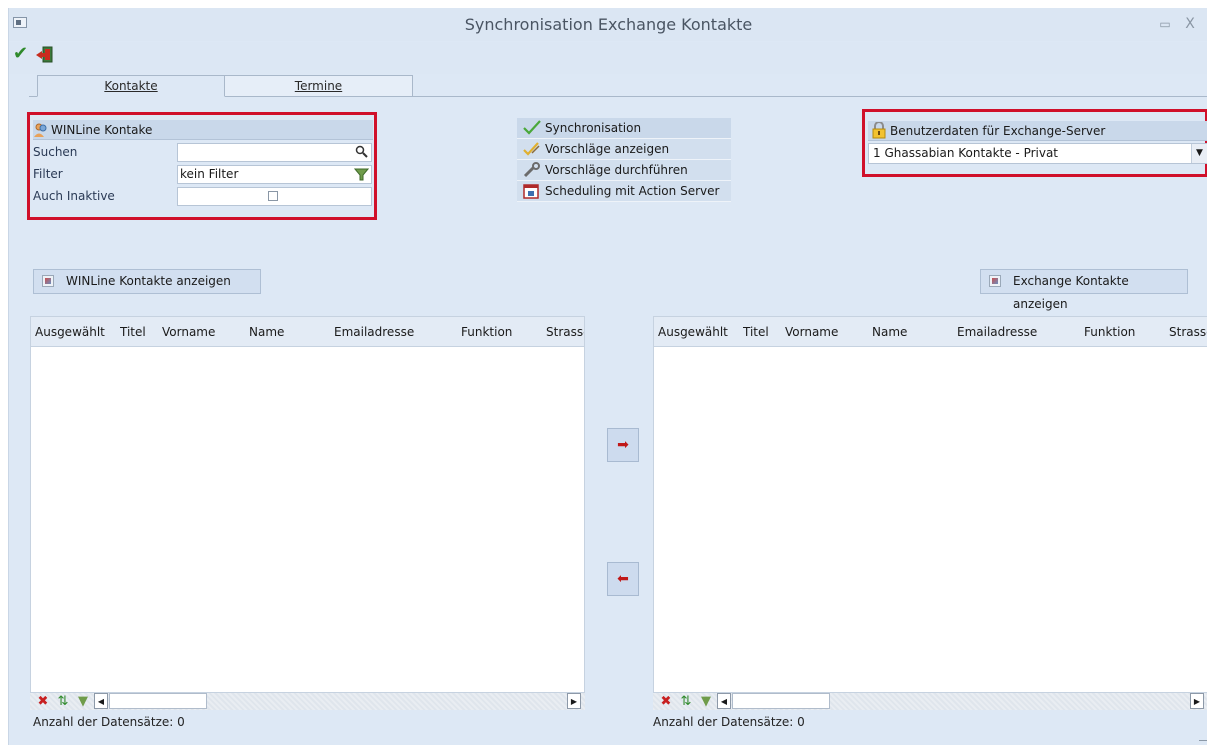 The width and height of the screenshot is (1207, 745). I want to click on show-winline-contacts-button: WINLine Kontakte anzeigen, so click(147, 281).